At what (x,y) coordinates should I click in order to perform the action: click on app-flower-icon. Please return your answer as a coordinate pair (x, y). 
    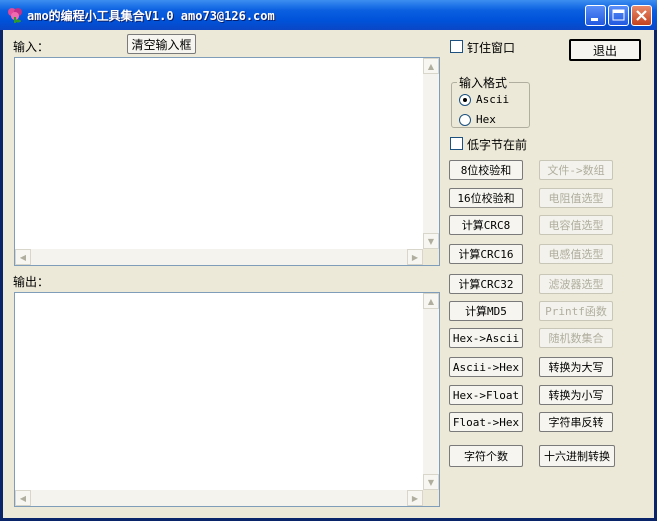
    Looking at the image, I should click on (15, 15).